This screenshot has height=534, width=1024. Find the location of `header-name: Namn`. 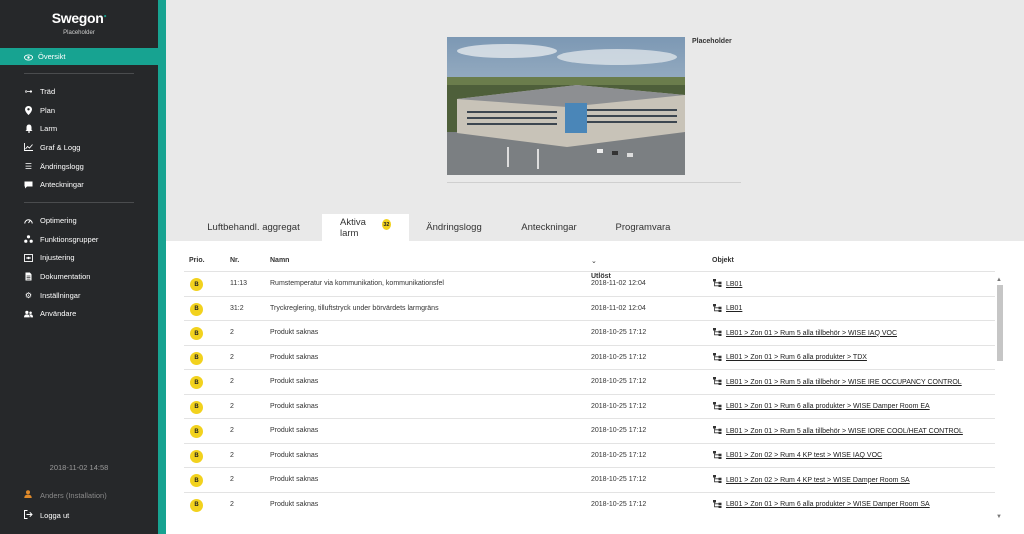

header-name: Namn is located at coordinates (279, 260).